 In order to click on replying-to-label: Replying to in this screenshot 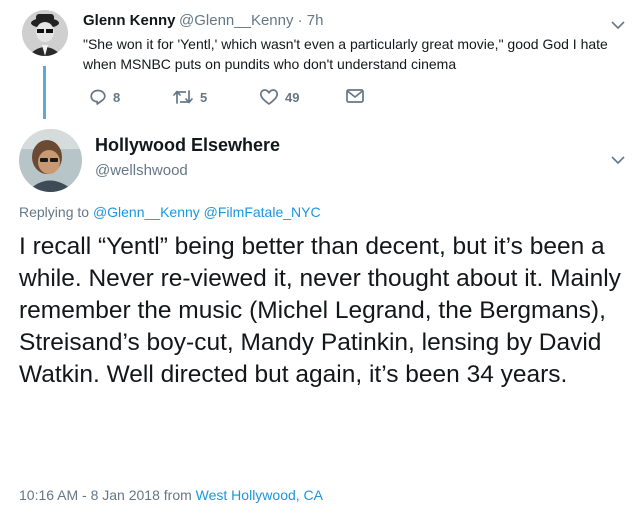, I will do `click(56, 212)`.